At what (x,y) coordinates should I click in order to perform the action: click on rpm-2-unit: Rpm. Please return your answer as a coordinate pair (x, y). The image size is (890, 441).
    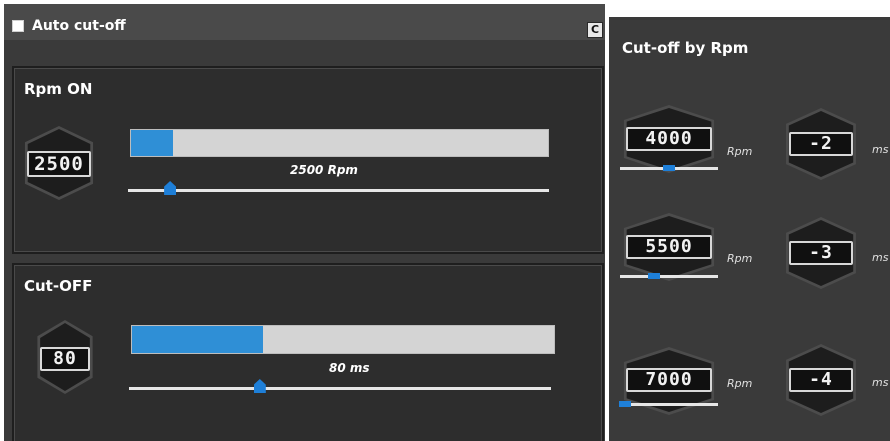
    Looking at the image, I should click on (740, 258).